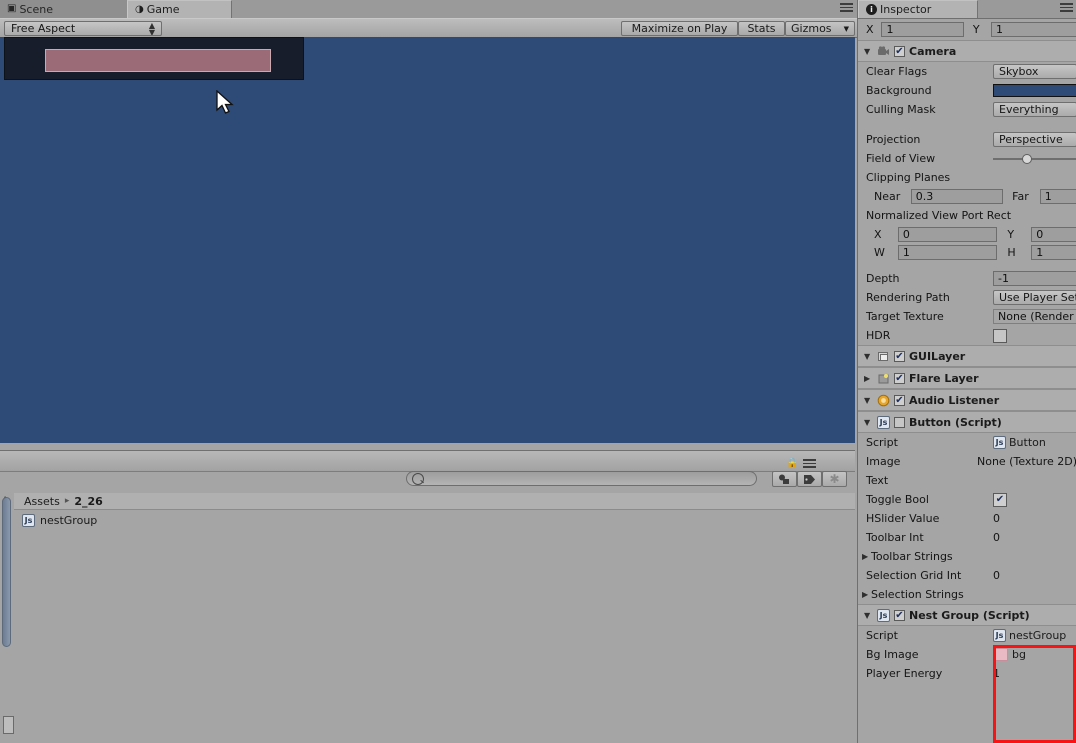 This screenshot has height=743, width=1076. What do you see at coordinates (899, 51) in the screenshot?
I see `camera-enabled-checkbox: ✔` at bounding box center [899, 51].